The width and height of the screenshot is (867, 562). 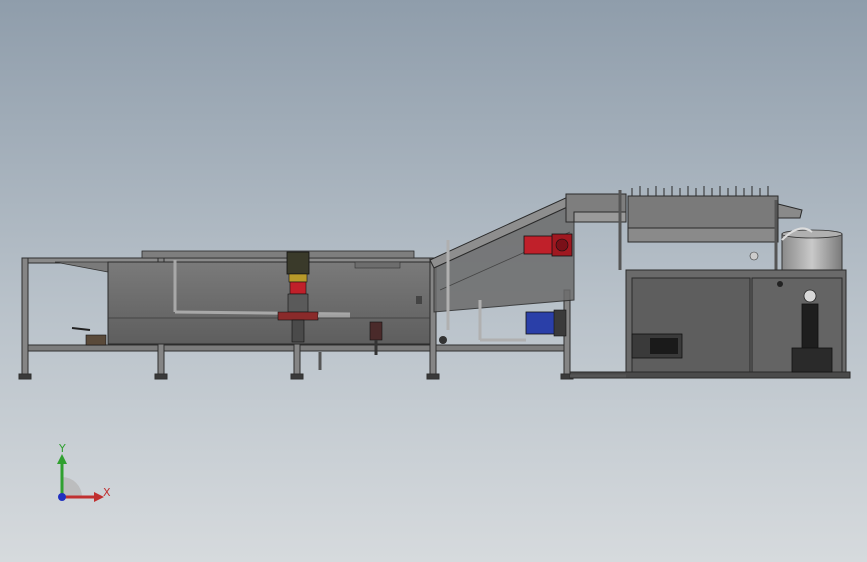 I want to click on x-axis-label: X, so click(x=107, y=492).